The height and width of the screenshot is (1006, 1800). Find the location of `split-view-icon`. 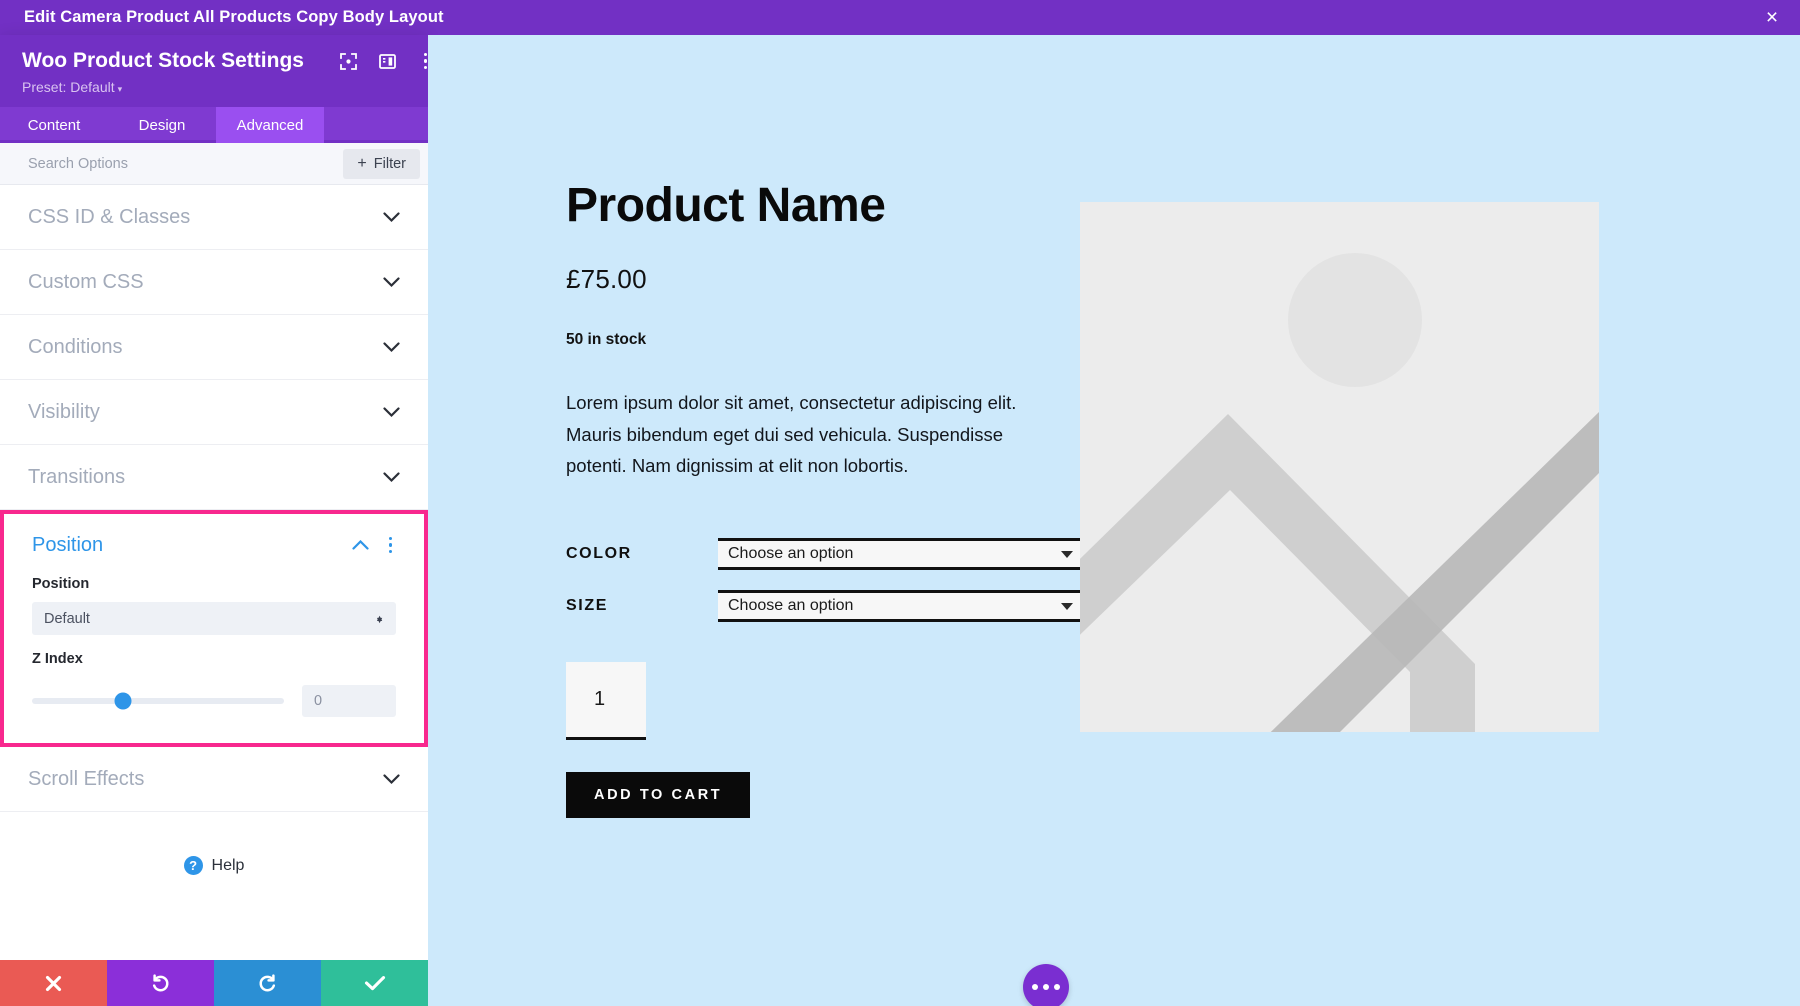

split-view-icon is located at coordinates (387, 61).